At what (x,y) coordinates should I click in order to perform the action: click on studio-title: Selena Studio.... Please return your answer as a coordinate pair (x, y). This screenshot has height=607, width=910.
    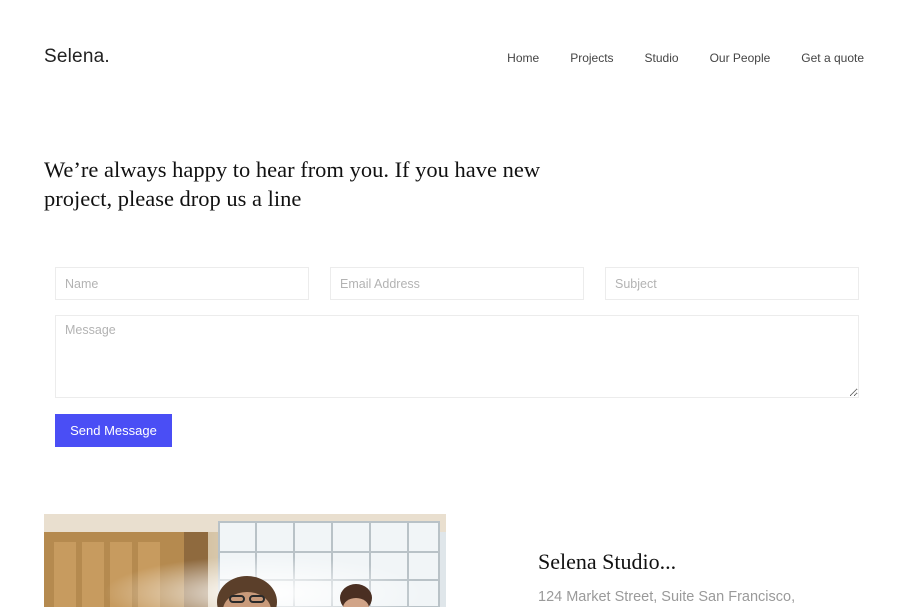
    Looking at the image, I should click on (607, 561).